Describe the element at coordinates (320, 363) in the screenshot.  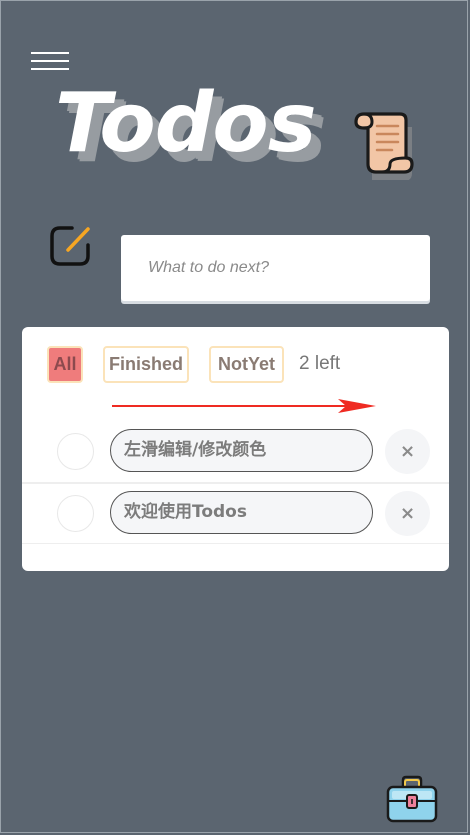
I see `items-left-count: 2 left` at that location.